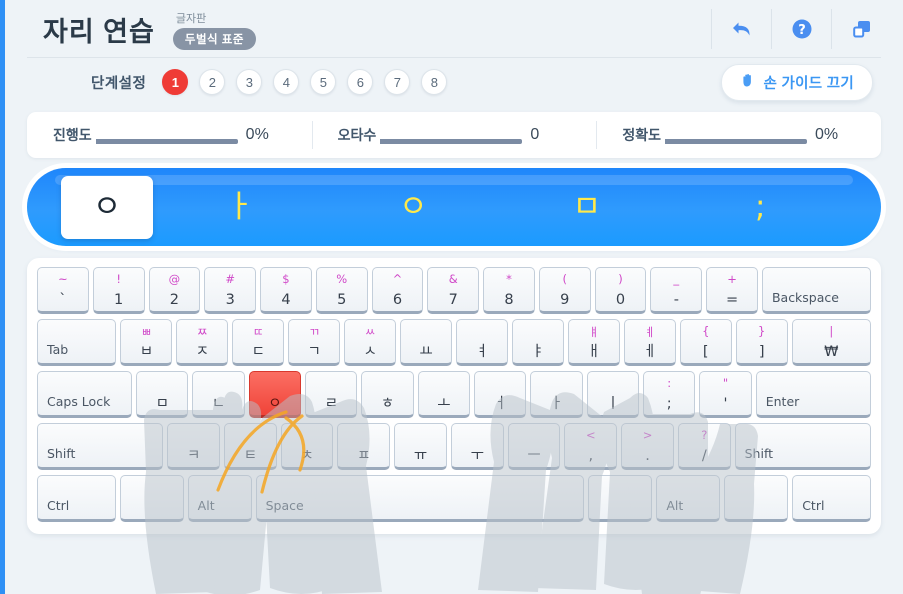  What do you see at coordinates (477, 446) in the screenshot?
I see `key-ㅜ: ㅜ` at bounding box center [477, 446].